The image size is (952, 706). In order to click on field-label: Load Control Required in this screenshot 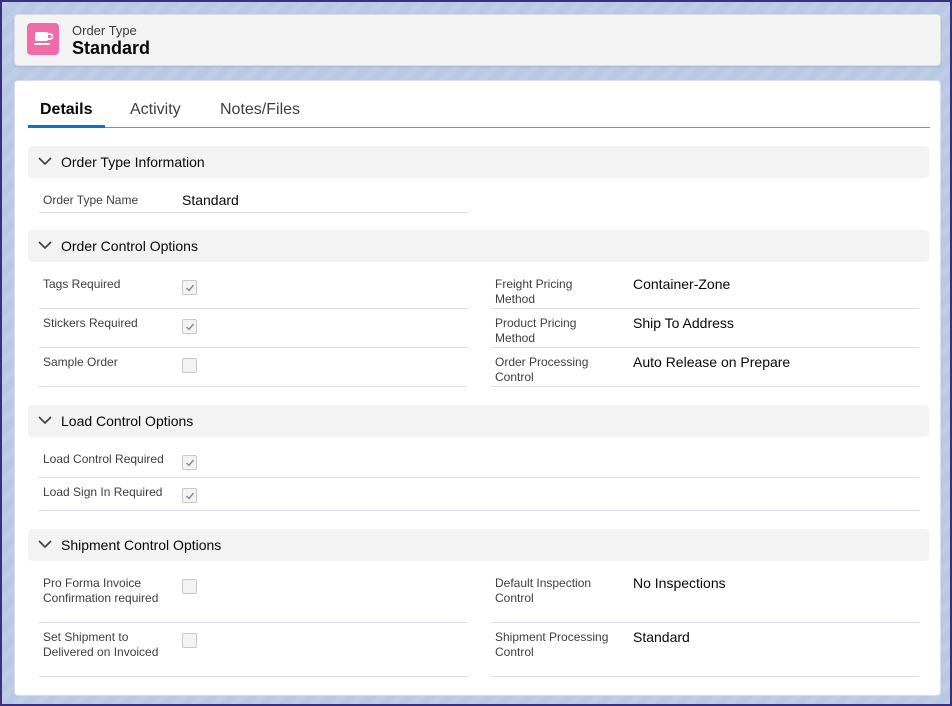, I will do `click(103, 459)`.